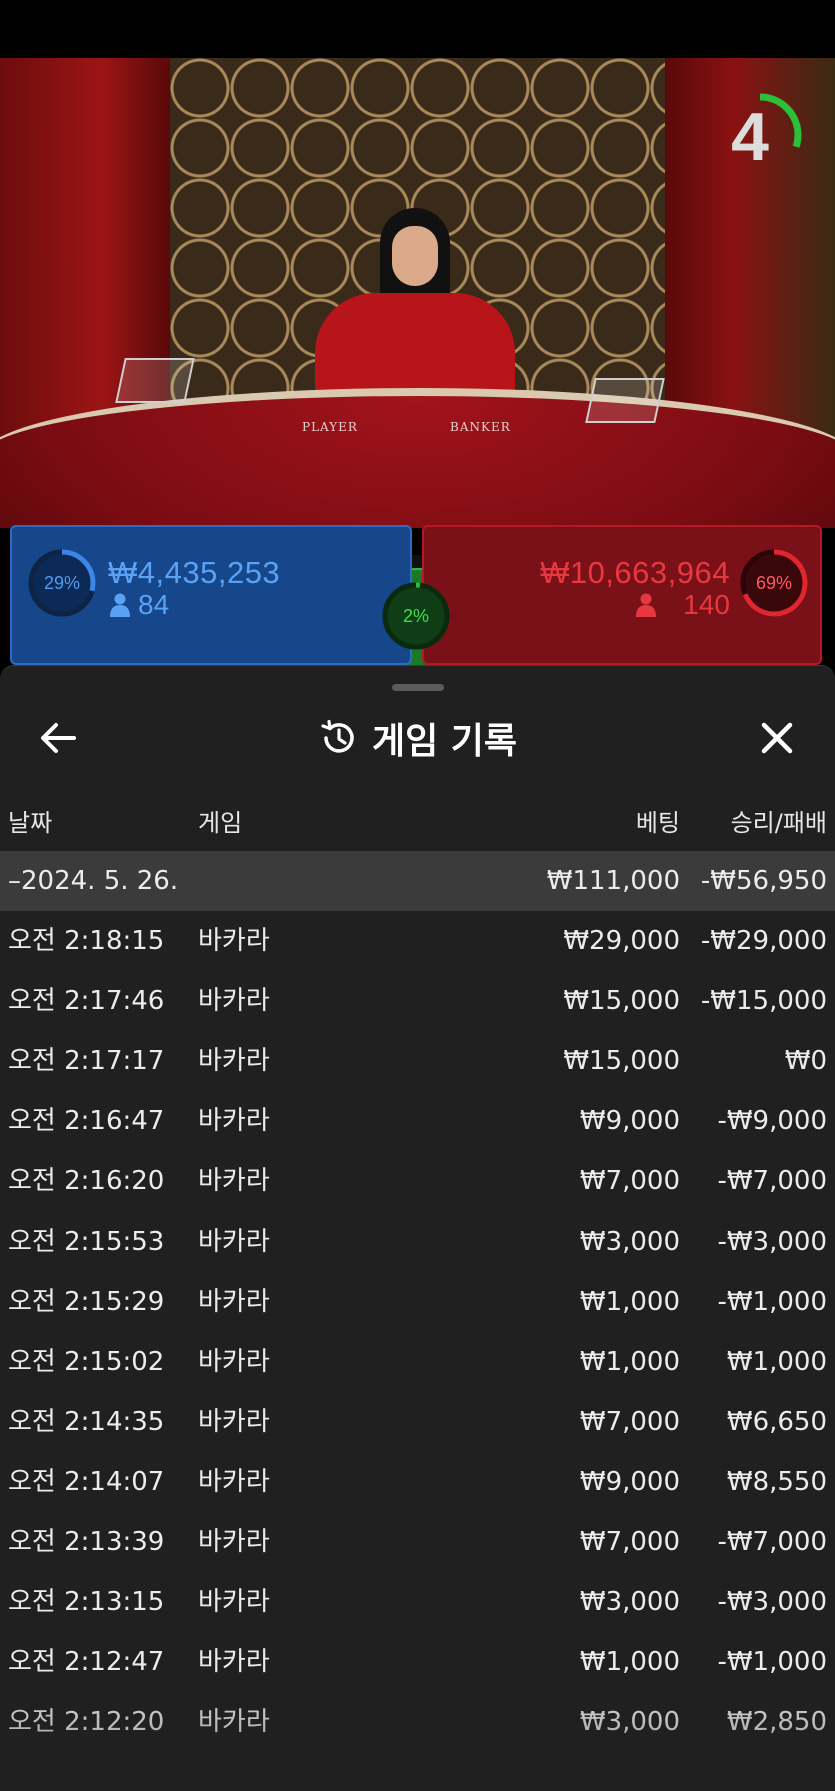 This screenshot has height=1791, width=835. I want to click on row-time: 오전 2:14:35, so click(86, 1421).